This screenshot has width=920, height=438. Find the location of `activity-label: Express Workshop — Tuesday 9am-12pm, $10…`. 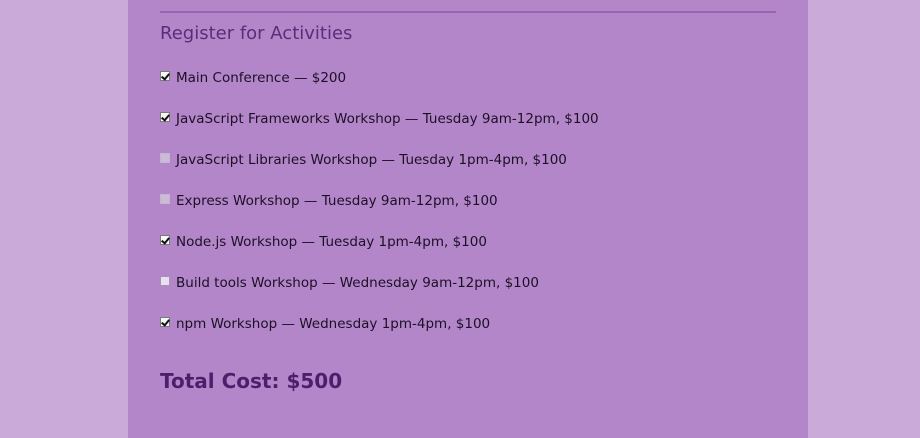

activity-label: Express Workshop — Tuesday 9am-12pm, $10… is located at coordinates (337, 201).